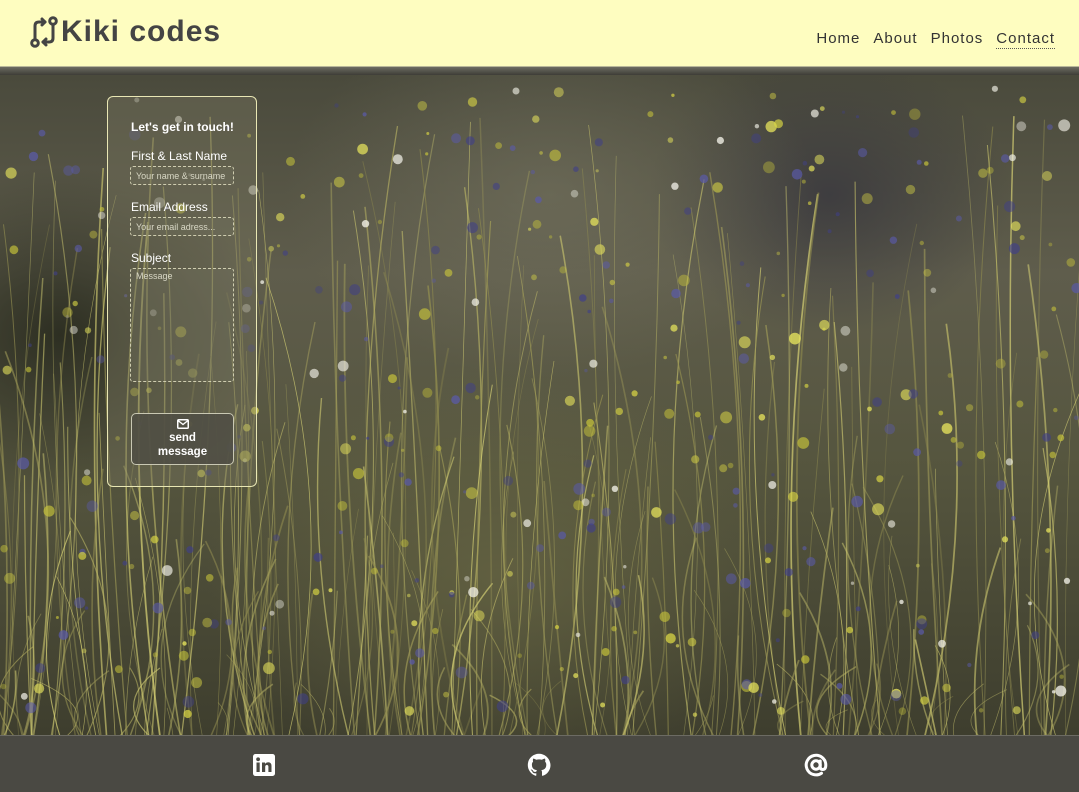 Image resolution: width=1079 pixels, height=792 pixels. I want to click on logo: Kiki codes, so click(124, 32).